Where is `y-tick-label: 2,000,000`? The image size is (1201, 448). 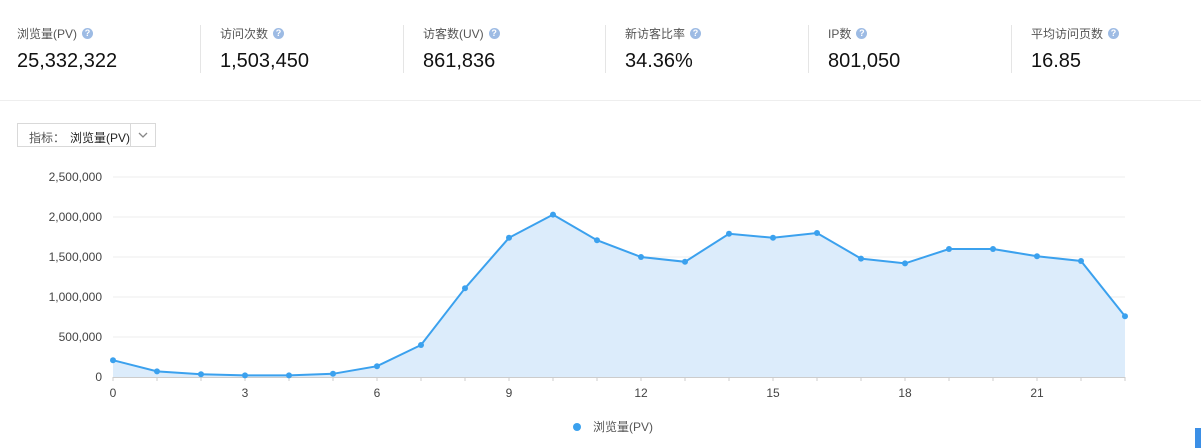 y-tick-label: 2,000,000 is located at coordinates (76, 217).